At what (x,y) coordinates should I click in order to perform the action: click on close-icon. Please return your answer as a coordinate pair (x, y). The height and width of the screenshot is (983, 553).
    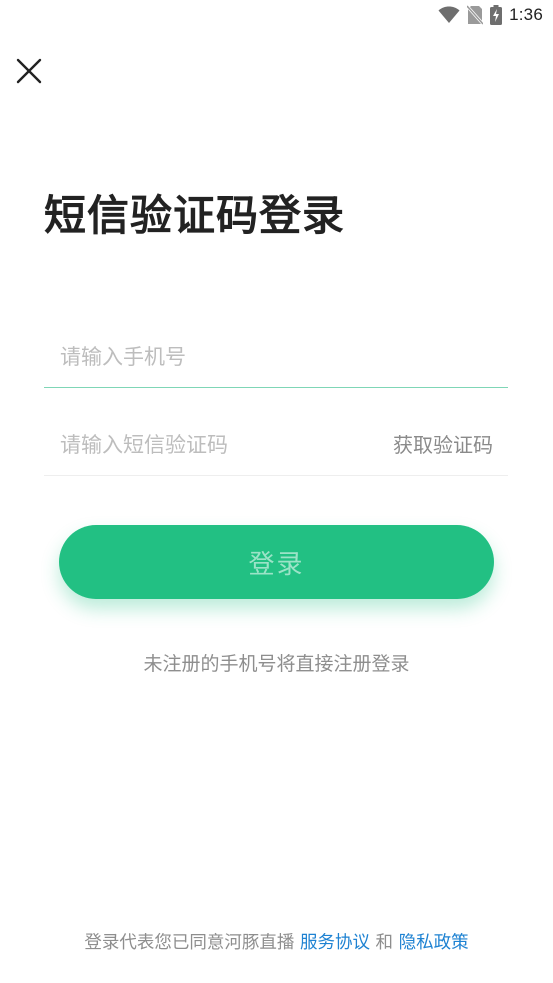
    Looking at the image, I should click on (29, 71).